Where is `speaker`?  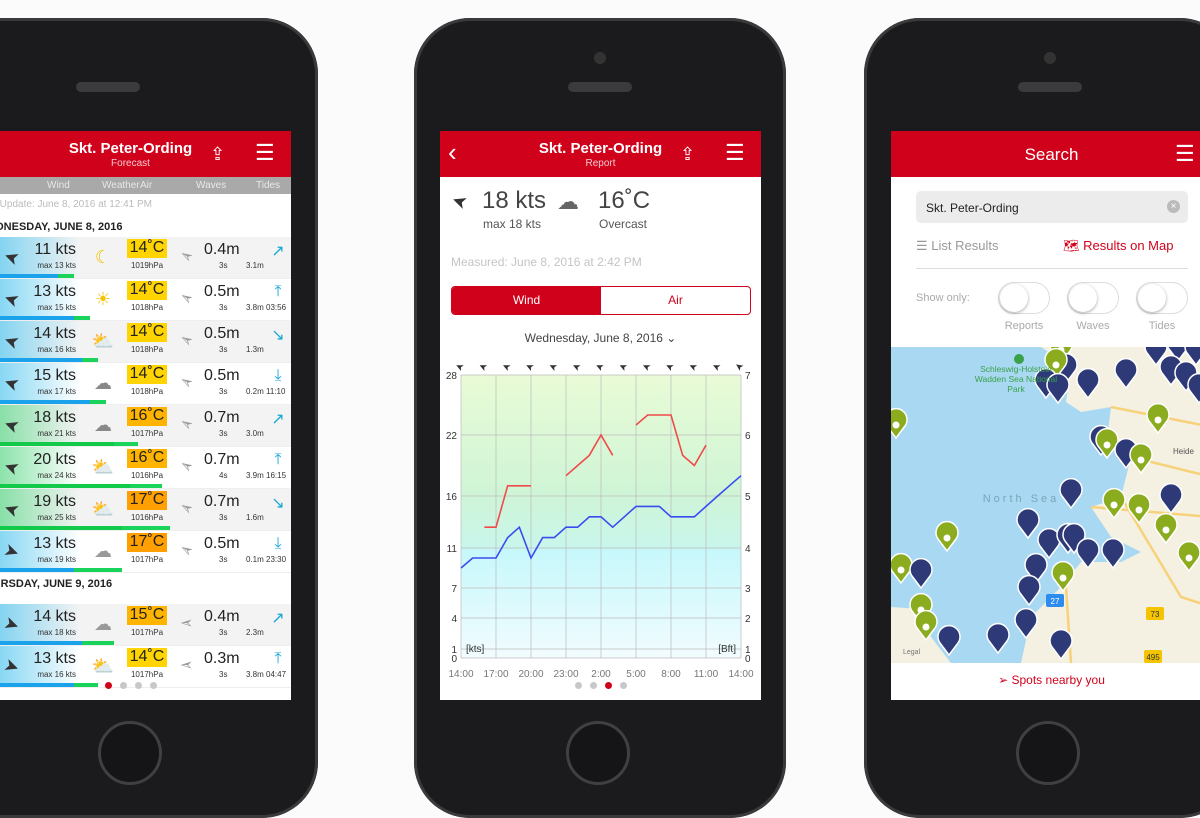
speaker is located at coordinates (600, 87).